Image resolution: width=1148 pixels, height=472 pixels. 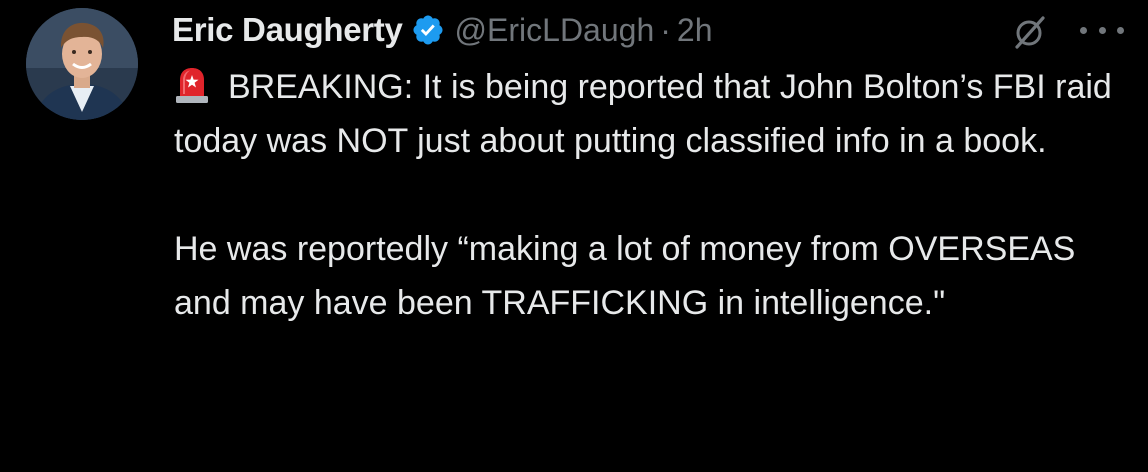 What do you see at coordinates (555, 30) in the screenshot?
I see `author-handle: @EricLDaugh` at bounding box center [555, 30].